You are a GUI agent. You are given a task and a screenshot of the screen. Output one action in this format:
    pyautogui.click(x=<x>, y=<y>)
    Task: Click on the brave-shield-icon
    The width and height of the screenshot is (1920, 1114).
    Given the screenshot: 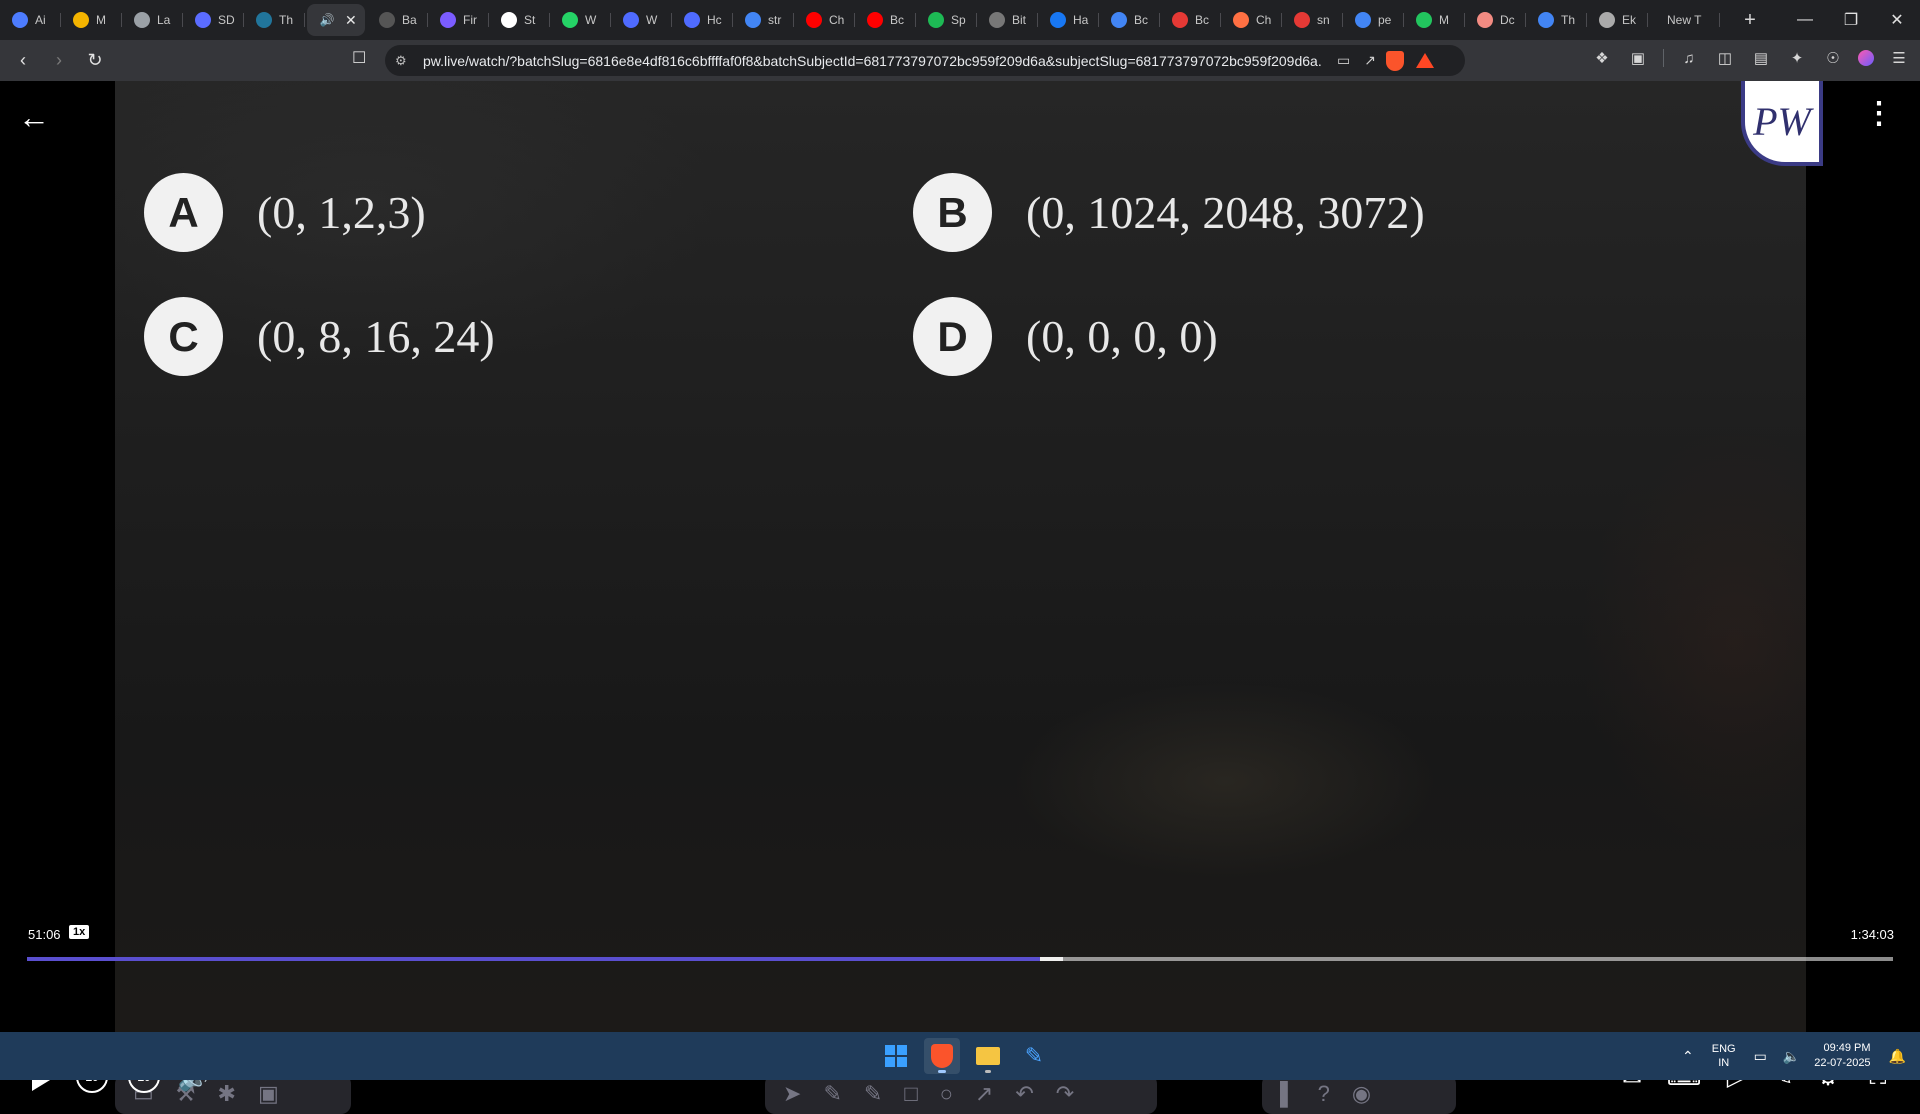 What is the action you would take?
    pyautogui.click(x=1394, y=60)
    